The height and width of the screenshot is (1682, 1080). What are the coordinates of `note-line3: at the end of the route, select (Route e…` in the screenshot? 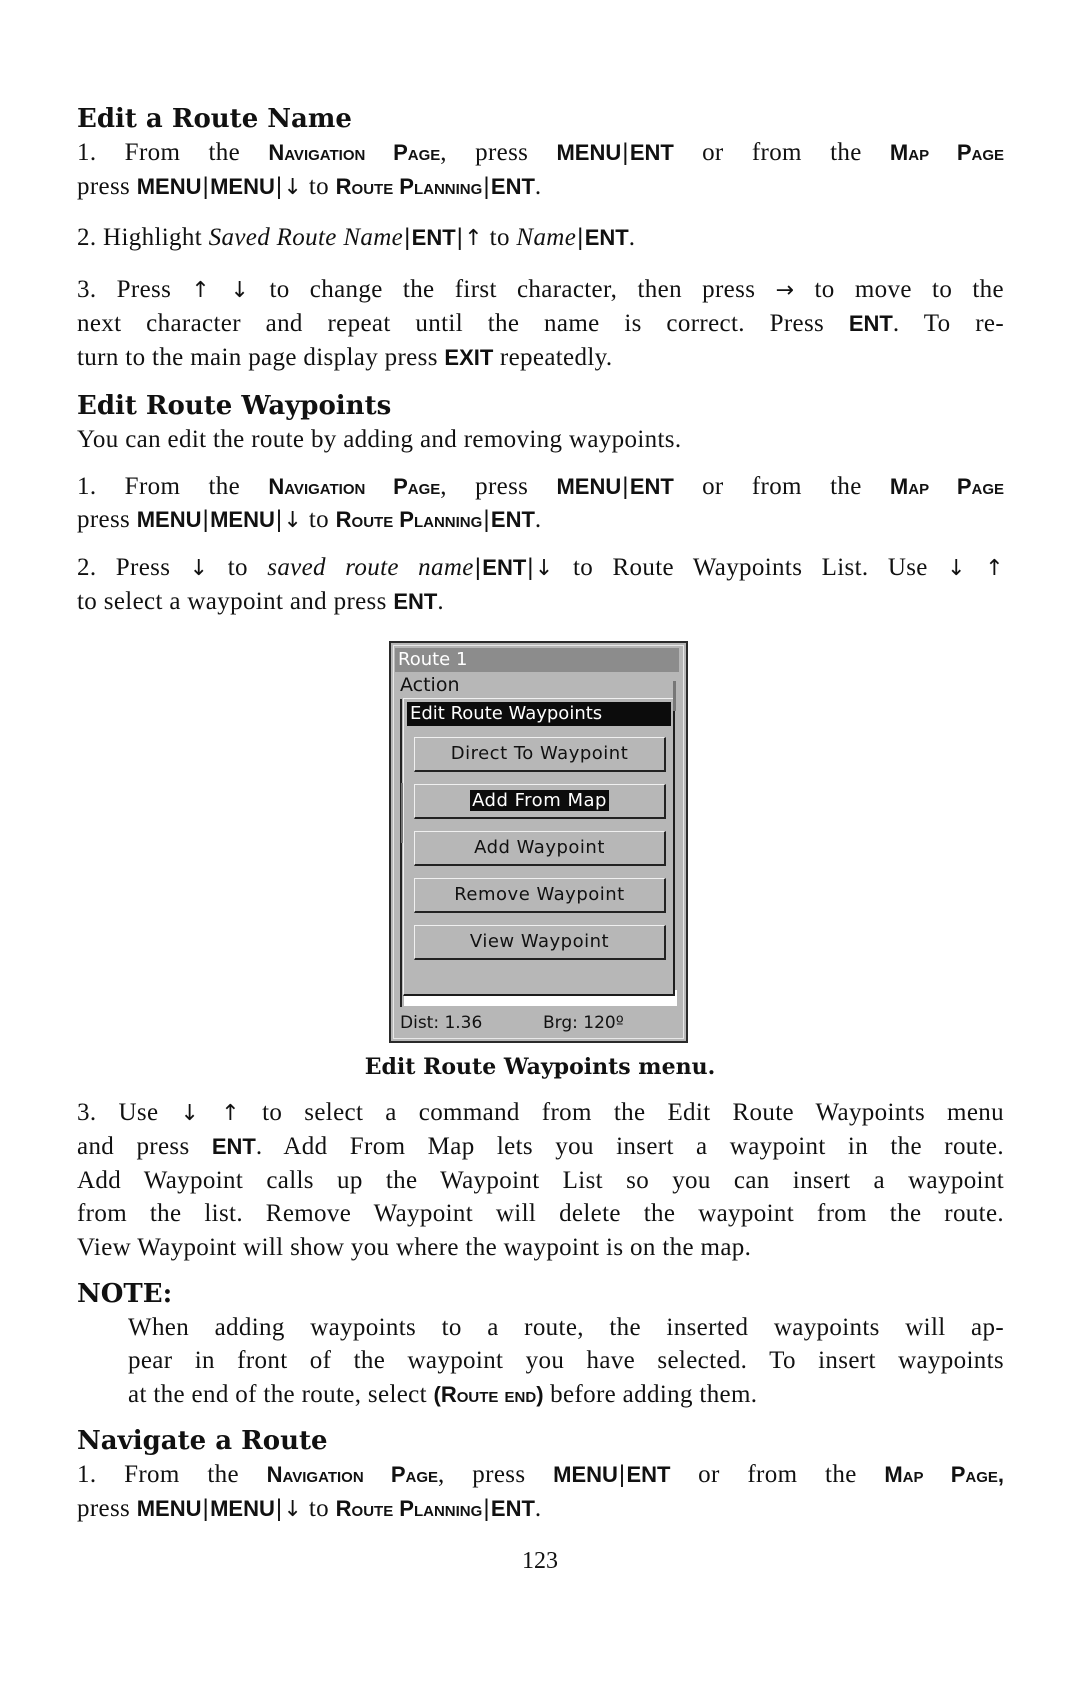 It's located at (566, 1395).